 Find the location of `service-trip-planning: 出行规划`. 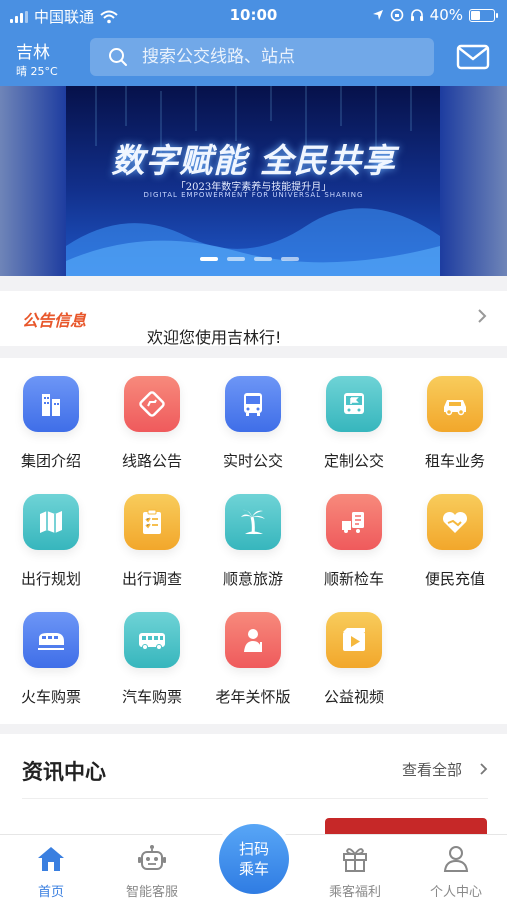

service-trip-planning: 出行规划 is located at coordinates (51, 535).